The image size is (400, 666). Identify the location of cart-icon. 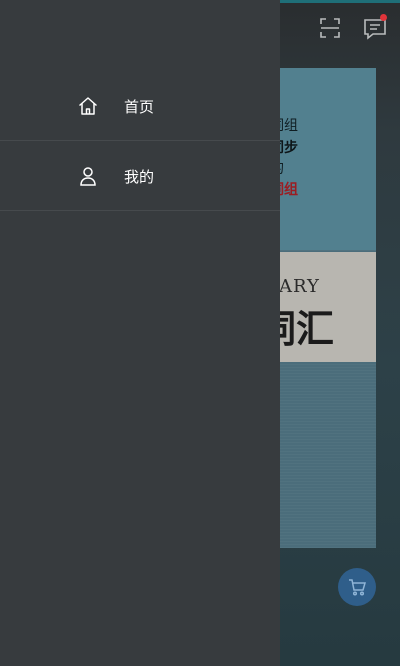
(357, 587).